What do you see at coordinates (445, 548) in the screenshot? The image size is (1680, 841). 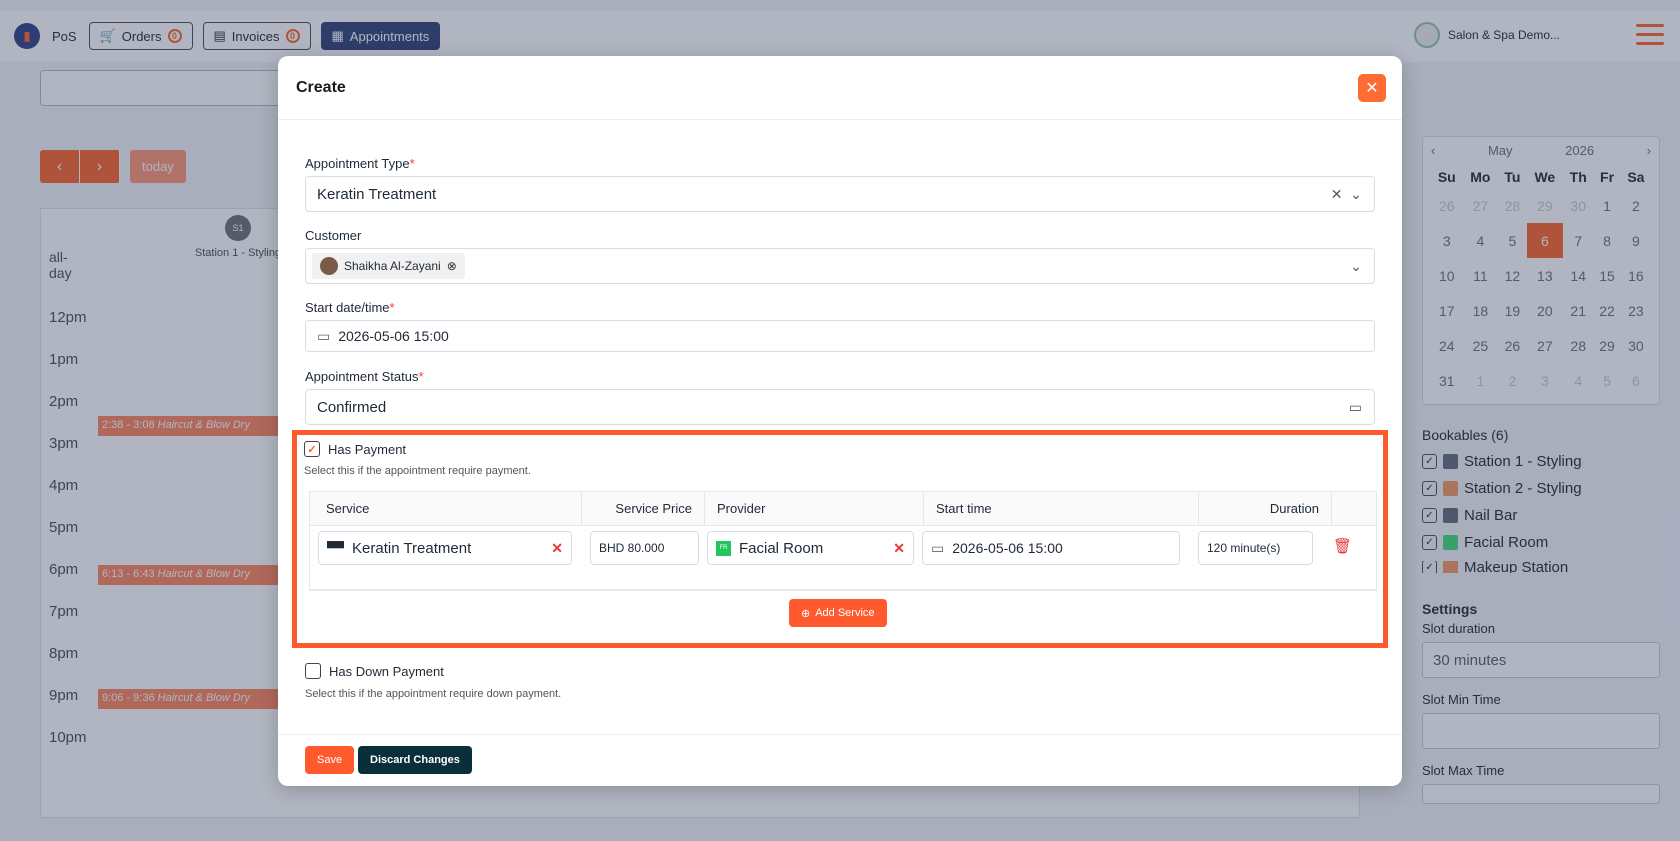 I see `service-select: ▀▀ Keratin Treatment ✕` at bounding box center [445, 548].